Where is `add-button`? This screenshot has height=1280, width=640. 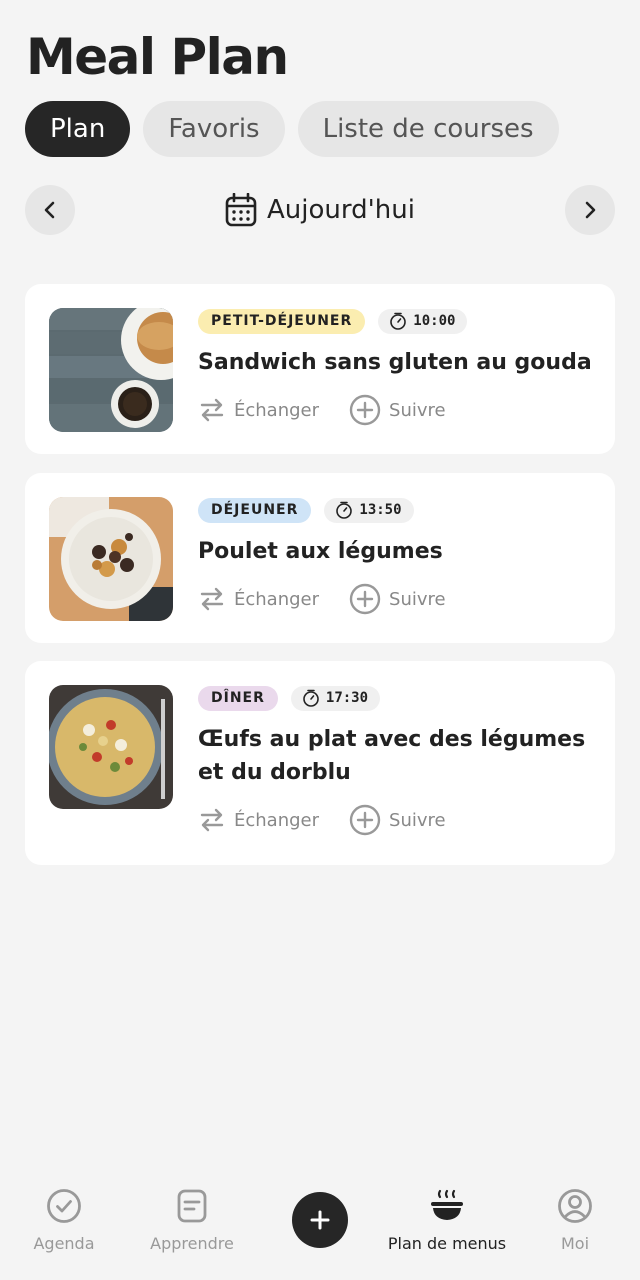 add-button is located at coordinates (320, 1220).